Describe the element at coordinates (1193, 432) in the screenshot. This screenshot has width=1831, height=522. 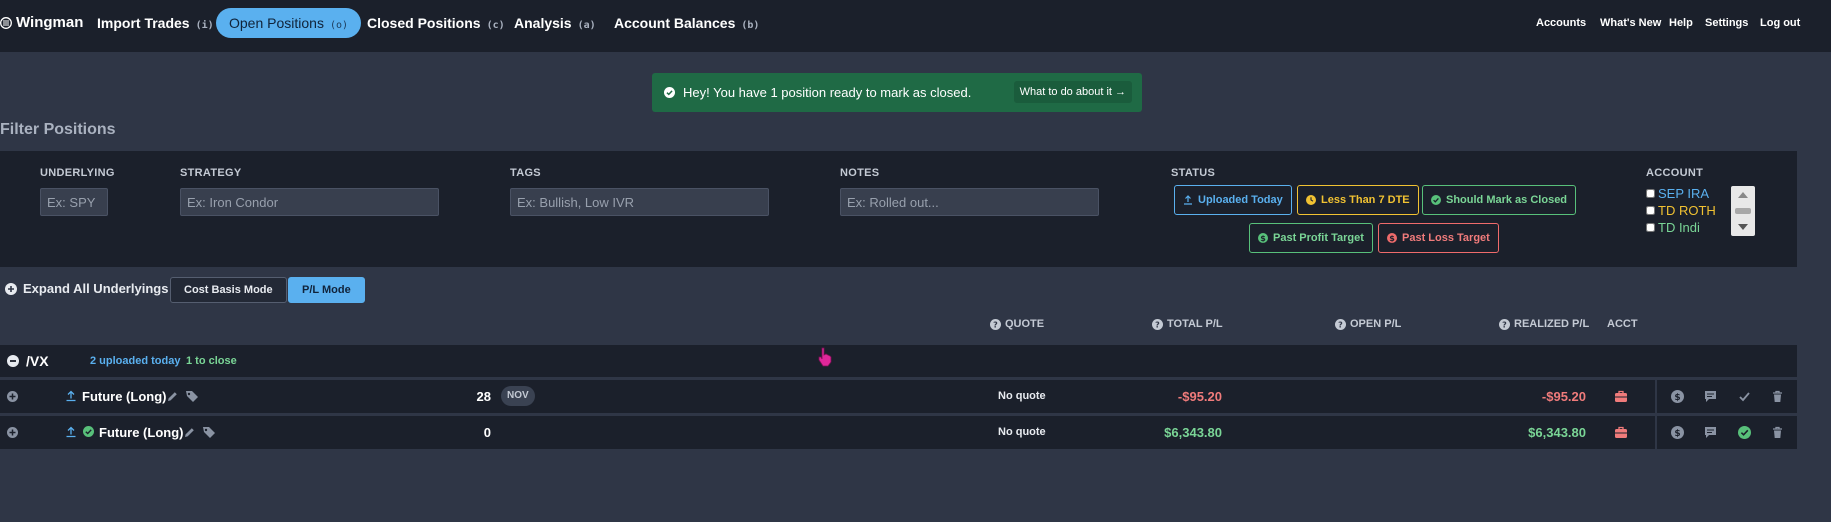
I see `total-pl-value: $6,343.80` at that location.